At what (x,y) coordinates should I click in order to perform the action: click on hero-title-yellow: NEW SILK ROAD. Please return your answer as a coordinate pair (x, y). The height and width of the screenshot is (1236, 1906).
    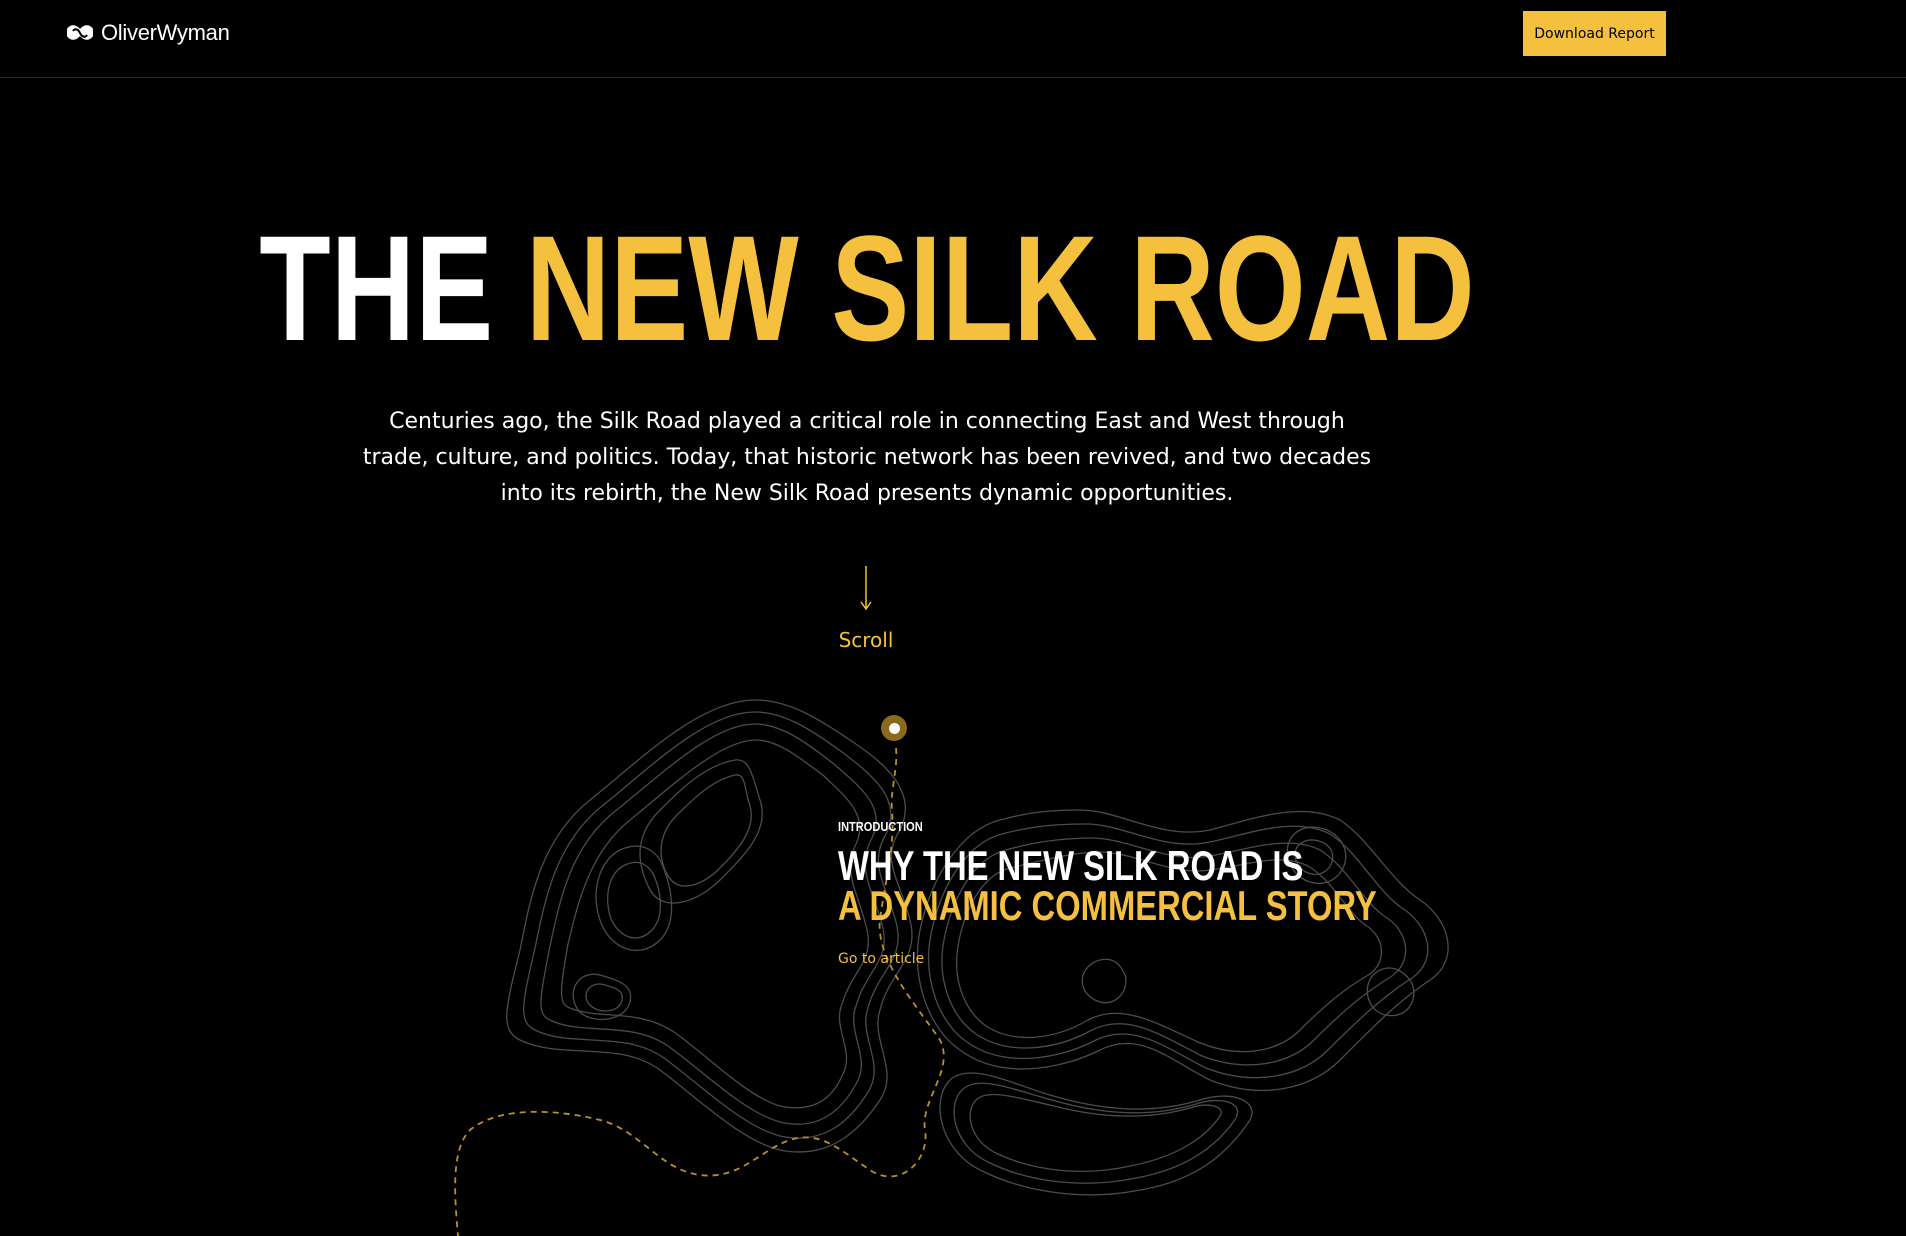
    Looking at the image, I should click on (1000, 288).